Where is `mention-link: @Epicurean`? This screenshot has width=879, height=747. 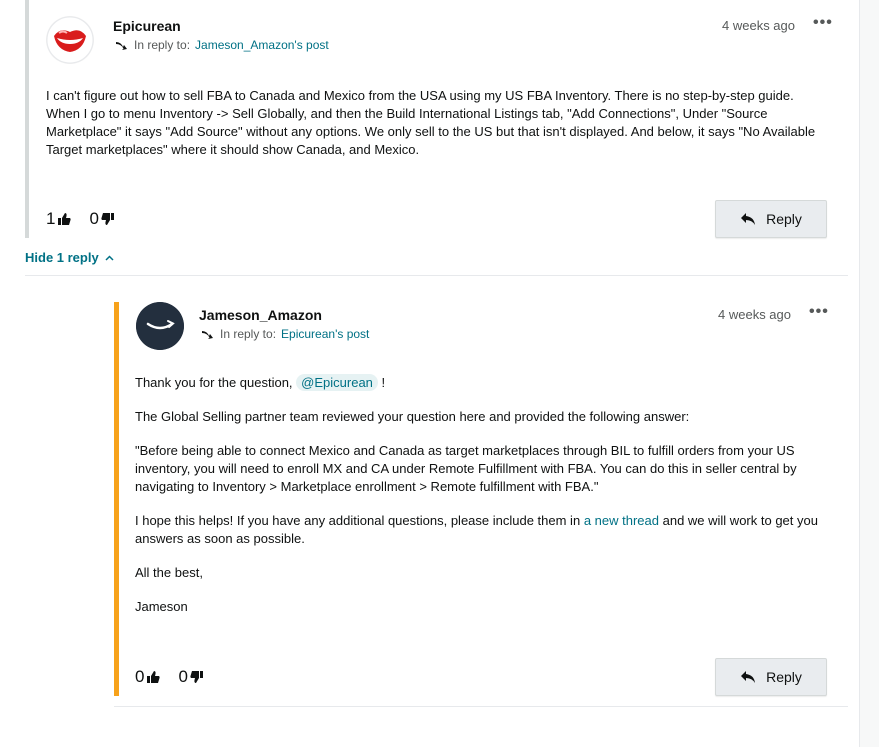
mention-link: @Epicurean is located at coordinates (337, 382).